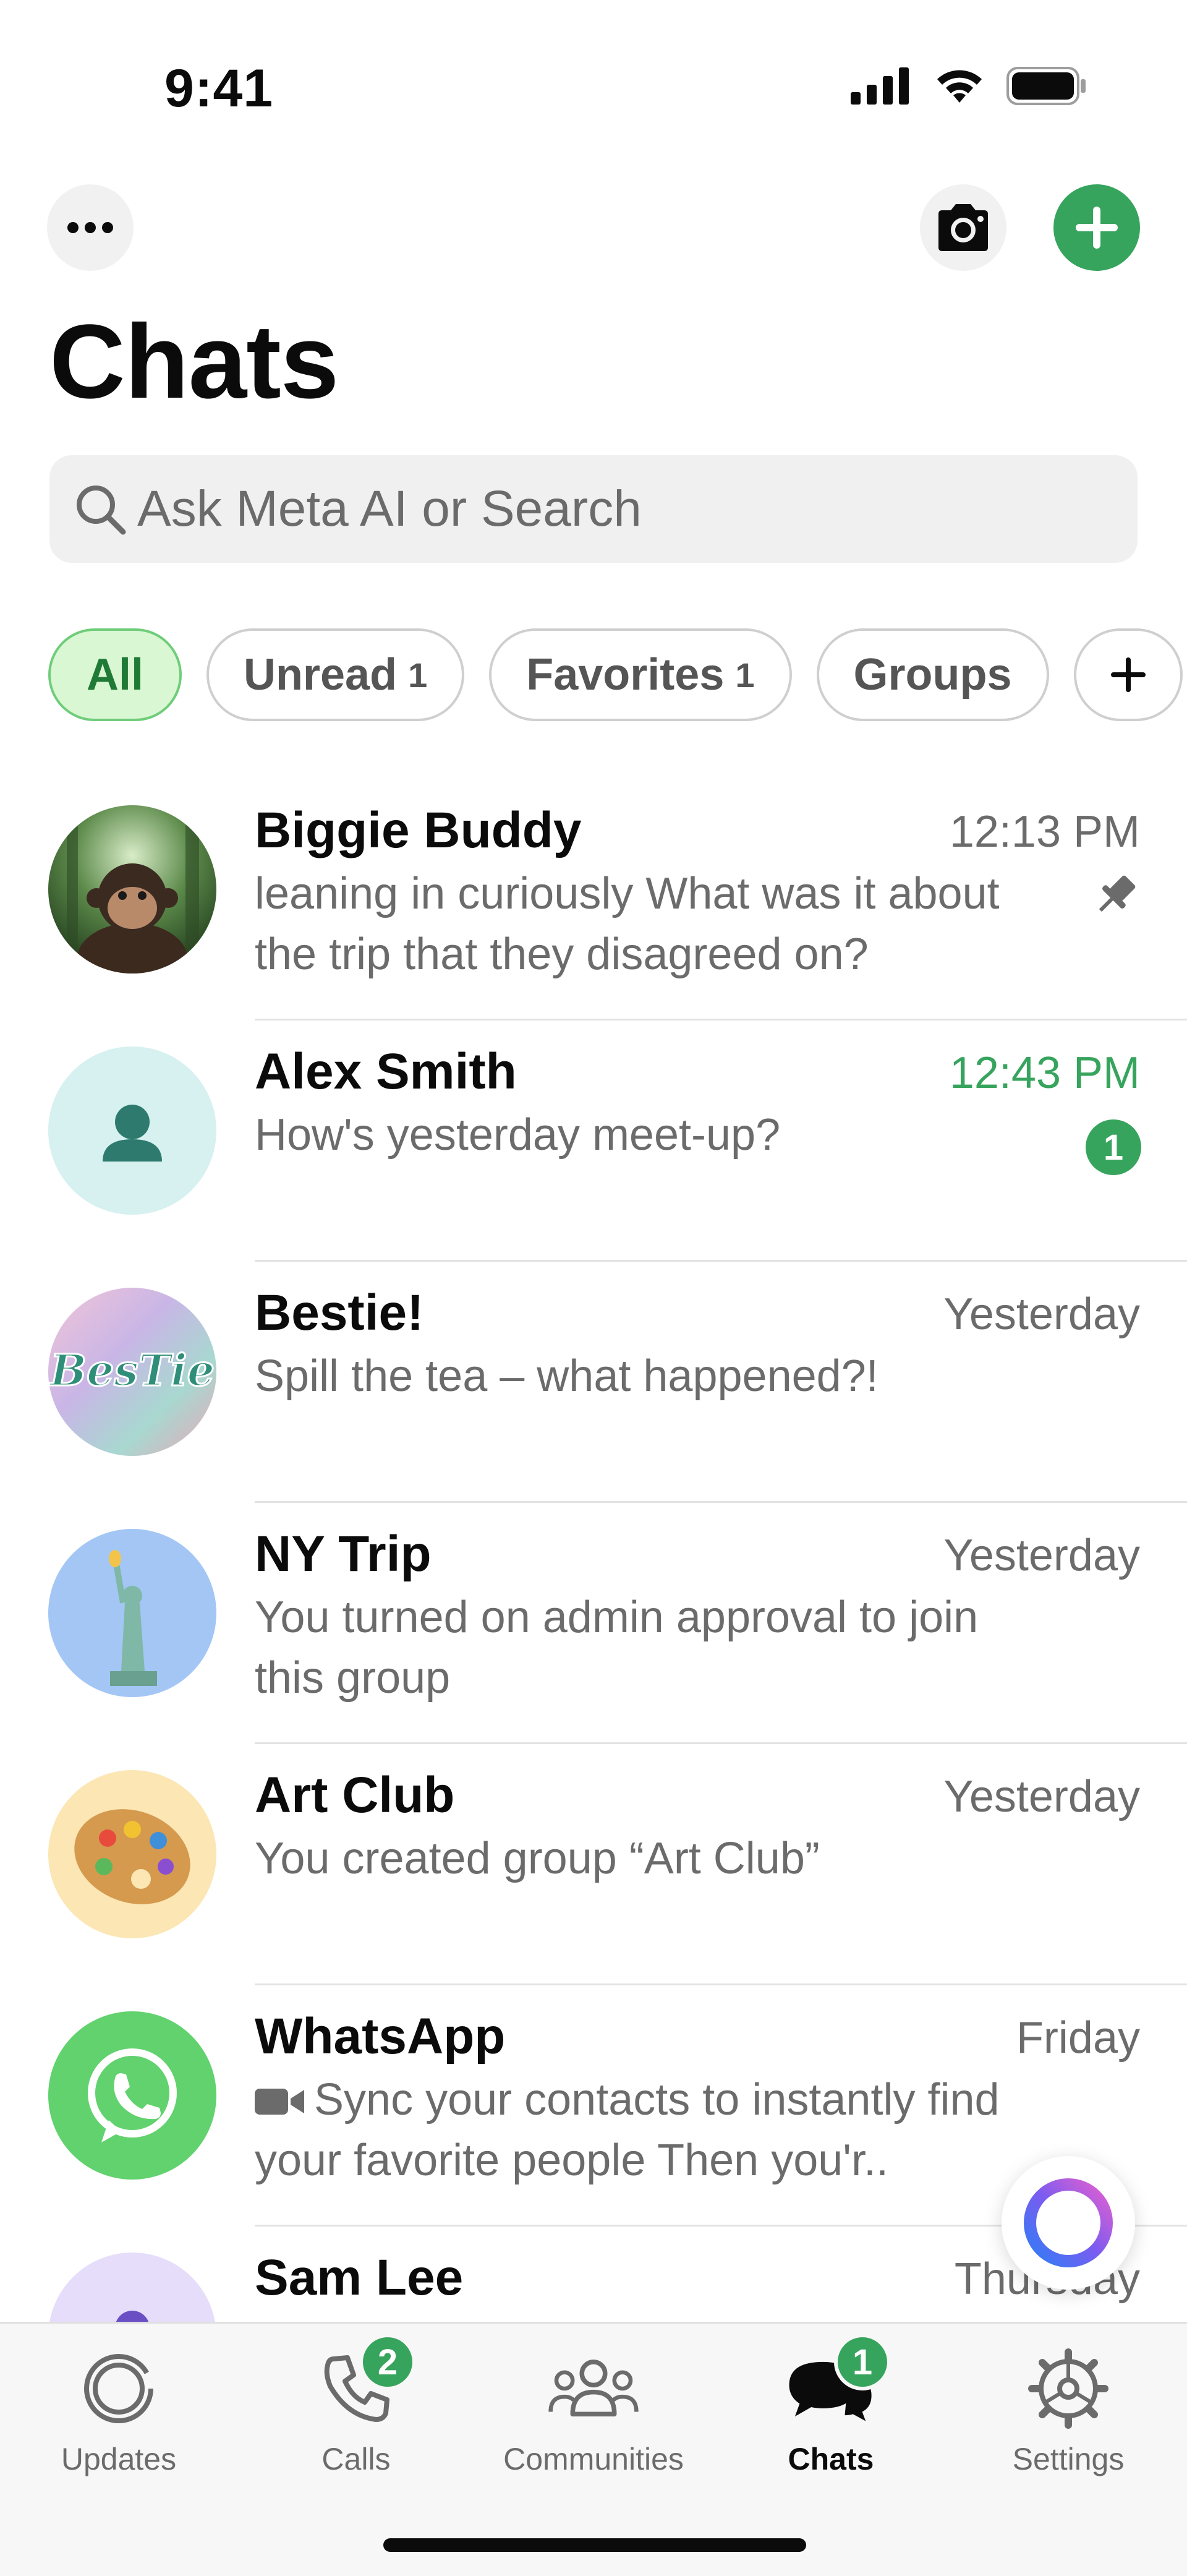  I want to click on tab-label: Chats, so click(831, 2459).